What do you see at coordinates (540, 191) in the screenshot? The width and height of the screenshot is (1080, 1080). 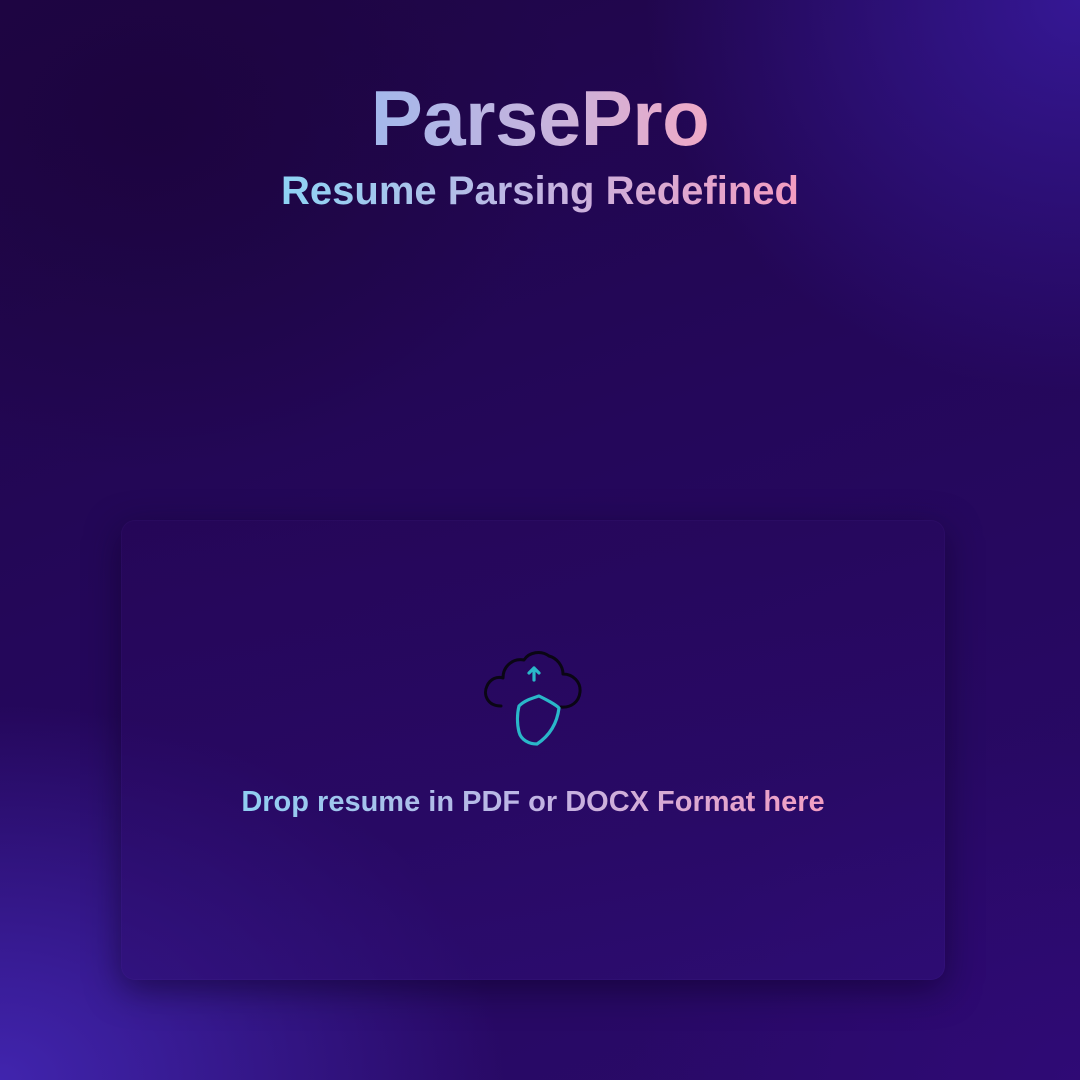 I see `app-subtitle: Resume Parsing Redefined` at bounding box center [540, 191].